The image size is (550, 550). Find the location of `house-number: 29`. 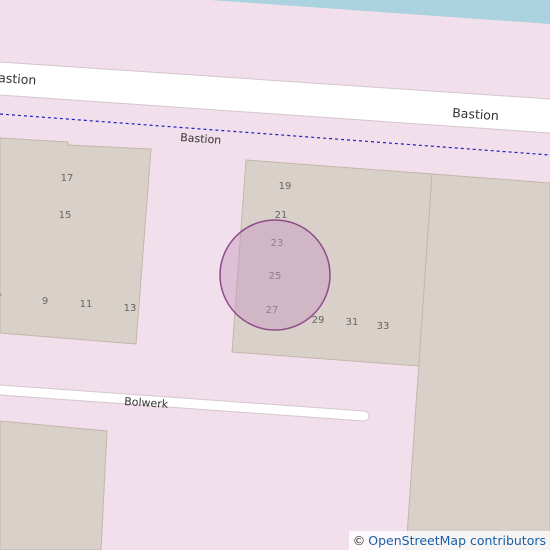

house-number: 29 is located at coordinates (318, 320).